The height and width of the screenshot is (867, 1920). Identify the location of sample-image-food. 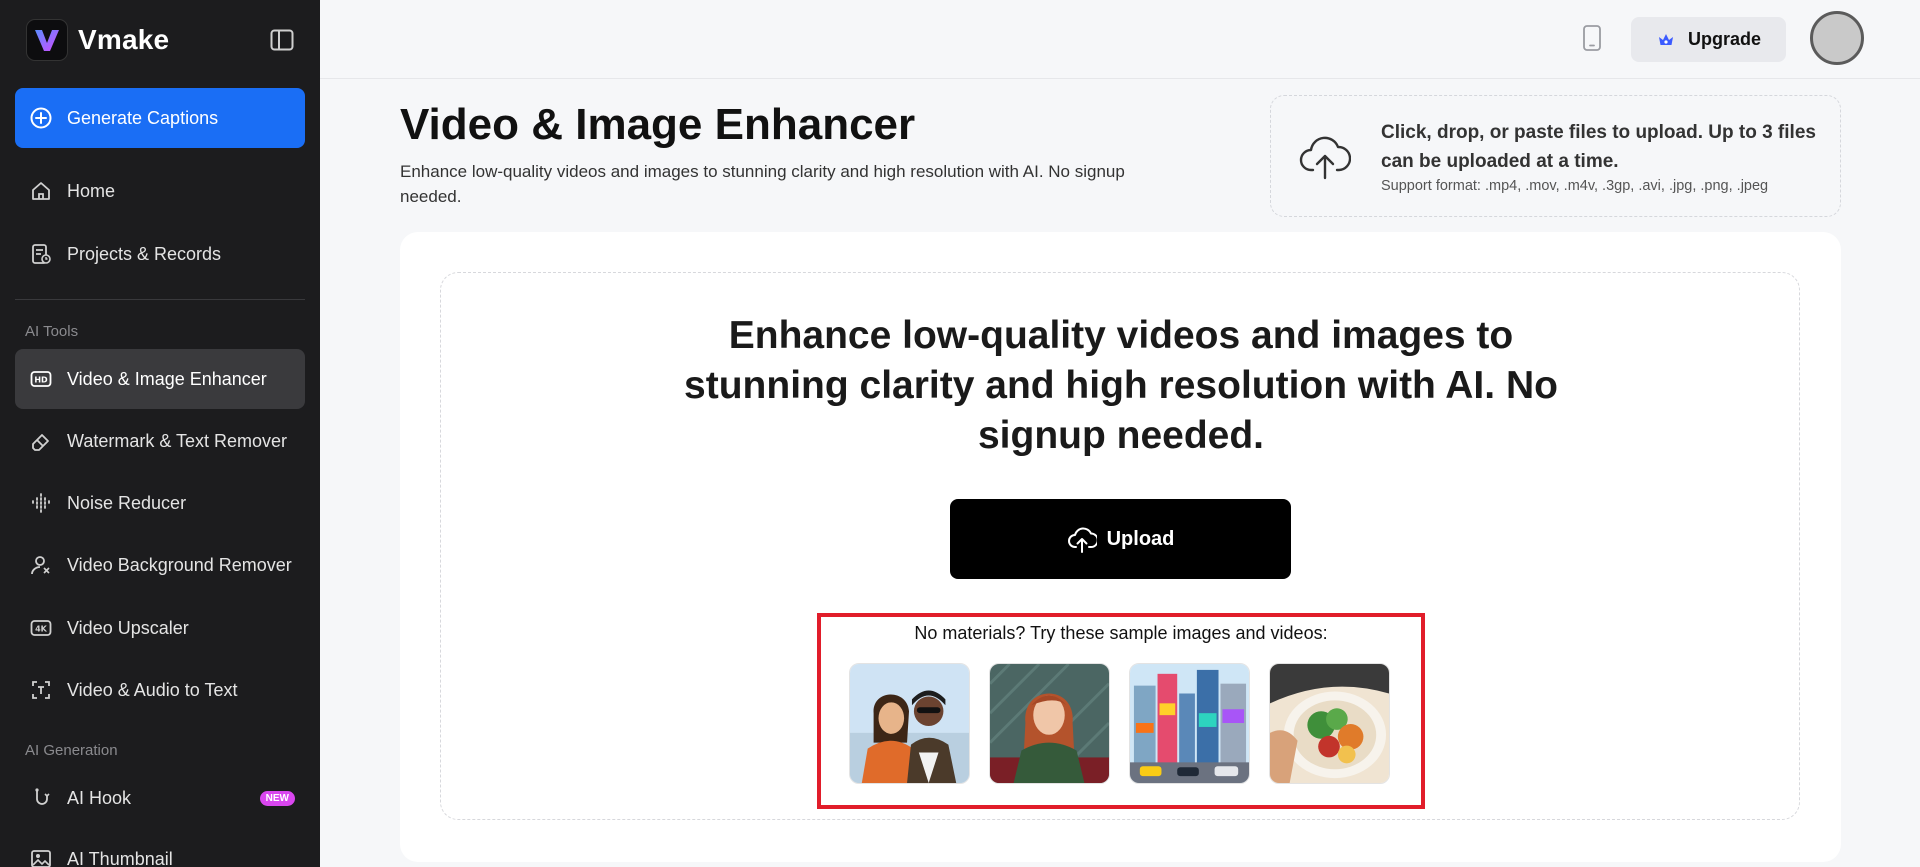
(1329, 723).